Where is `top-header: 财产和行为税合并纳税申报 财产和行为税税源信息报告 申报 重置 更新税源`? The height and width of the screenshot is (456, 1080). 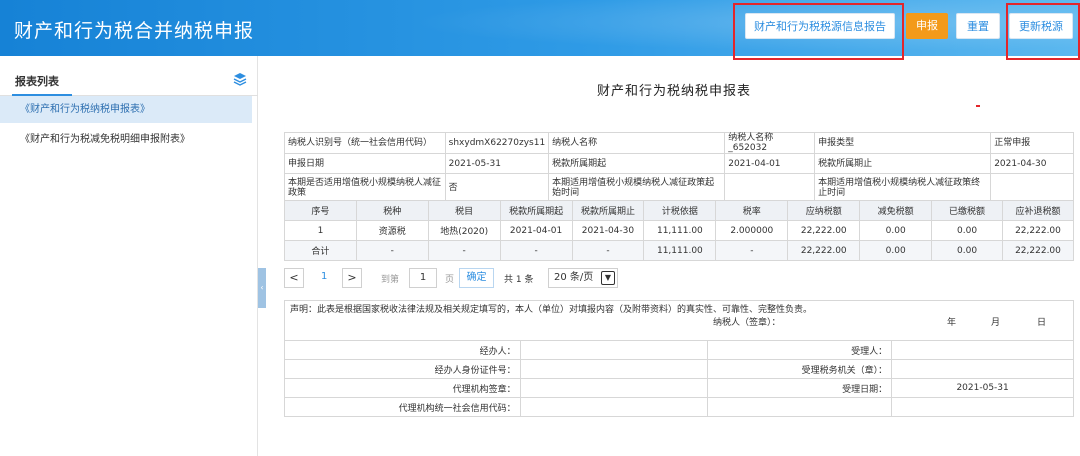 top-header: 财产和行为税合并纳税申报 财产和行为税税源信息报告 申报 重置 更新税源 is located at coordinates (540, 28).